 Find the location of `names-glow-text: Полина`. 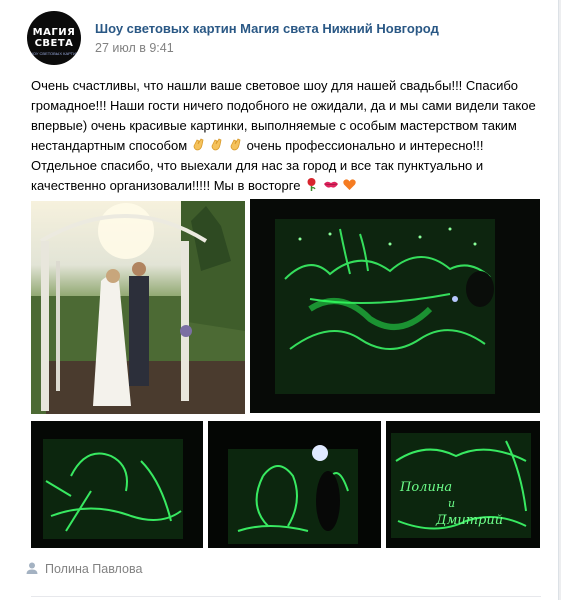

names-glow-text: Полина is located at coordinates (425, 487).